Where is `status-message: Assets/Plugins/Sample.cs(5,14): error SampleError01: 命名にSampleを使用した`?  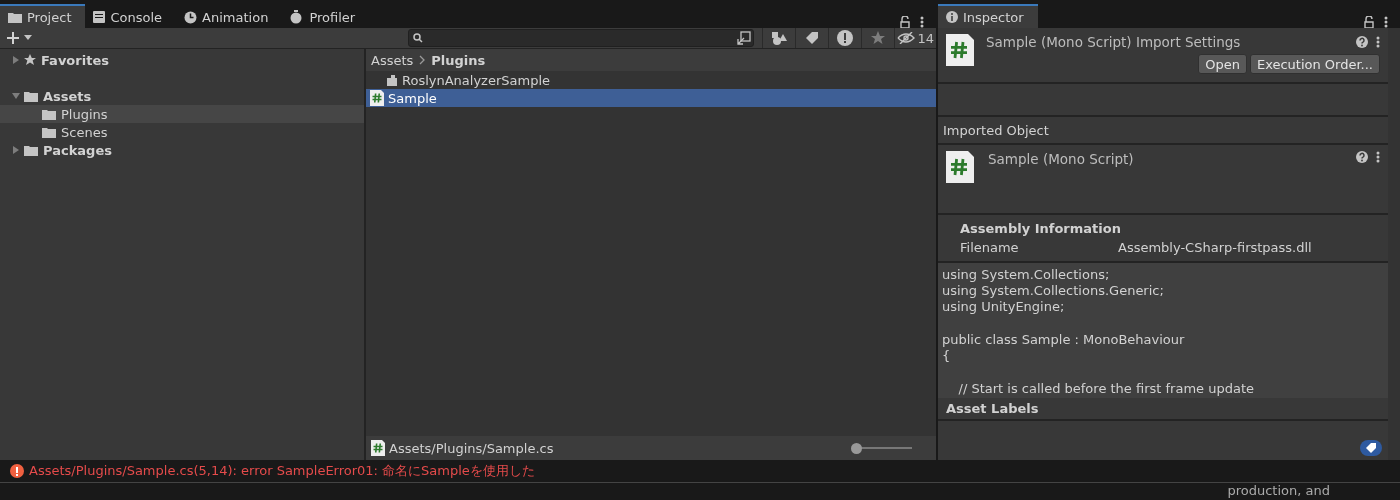 status-message: Assets/Plugins/Sample.cs(5,14): error SampleError01: 命名にSampleを使用した is located at coordinates (282, 471).